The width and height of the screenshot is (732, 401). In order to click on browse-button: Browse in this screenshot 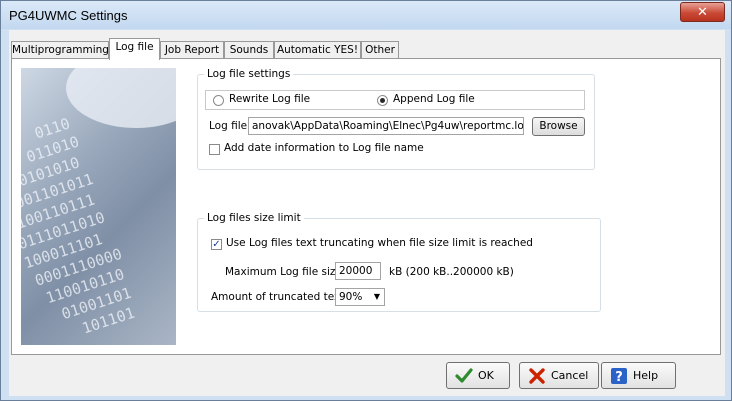, I will do `click(558, 126)`.